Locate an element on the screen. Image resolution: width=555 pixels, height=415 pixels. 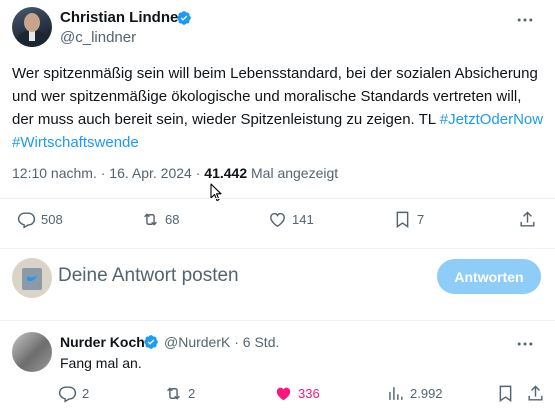
tweet-date: 16. Apr. 2024 is located at coordinates (150, 173).